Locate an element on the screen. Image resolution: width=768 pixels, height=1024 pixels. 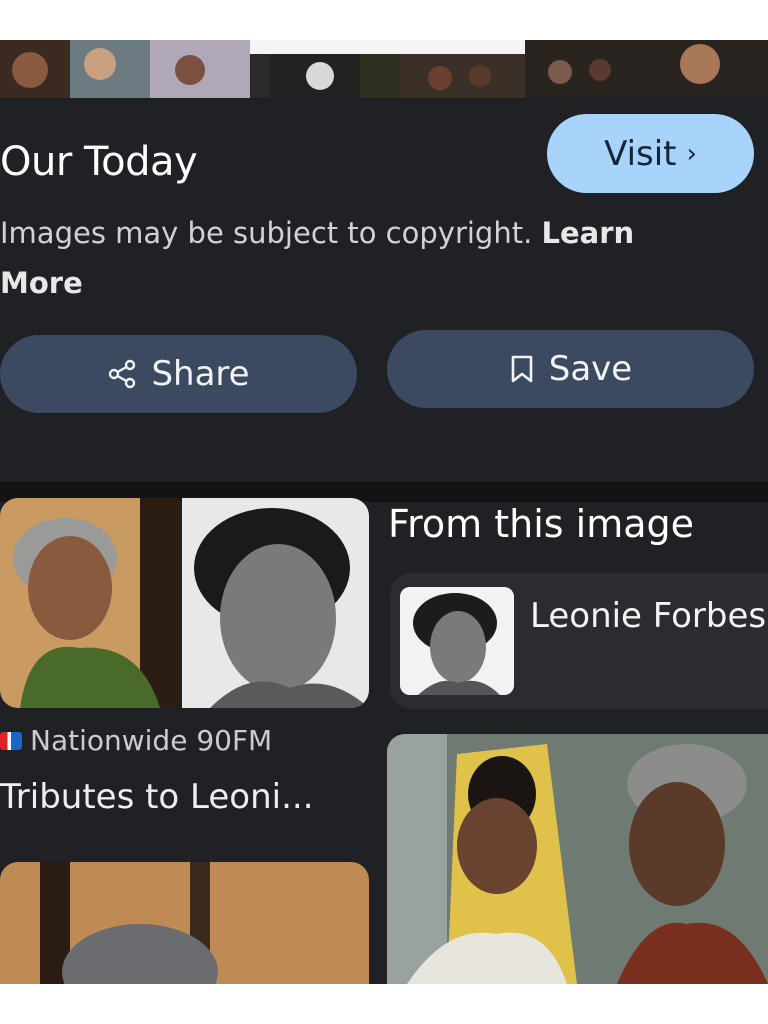
result-source-name: Nationwide 90FM is located at coordinates (151, 740).